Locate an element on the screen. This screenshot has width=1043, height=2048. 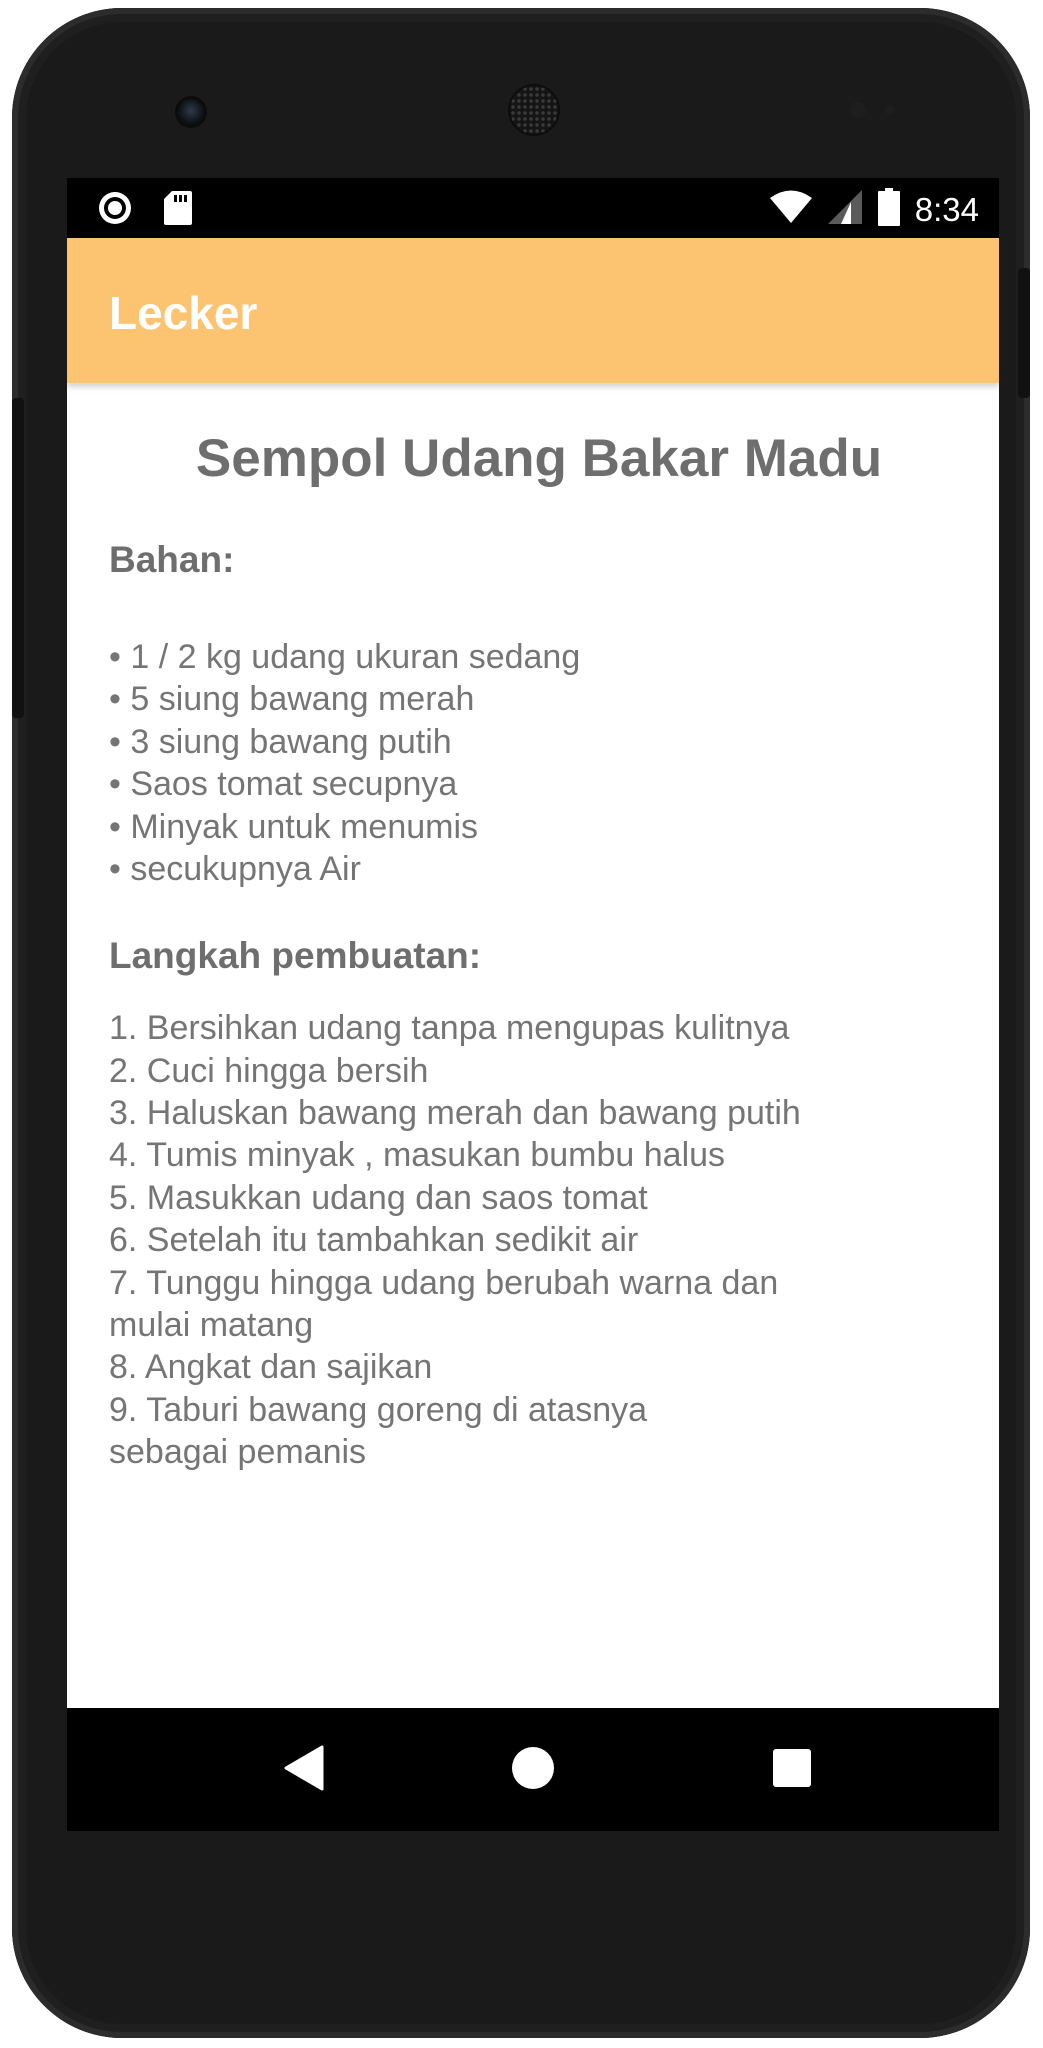
list-item: 7. Tunggu hingga udang berubah warna dan is located at coordinates (444, 1282).